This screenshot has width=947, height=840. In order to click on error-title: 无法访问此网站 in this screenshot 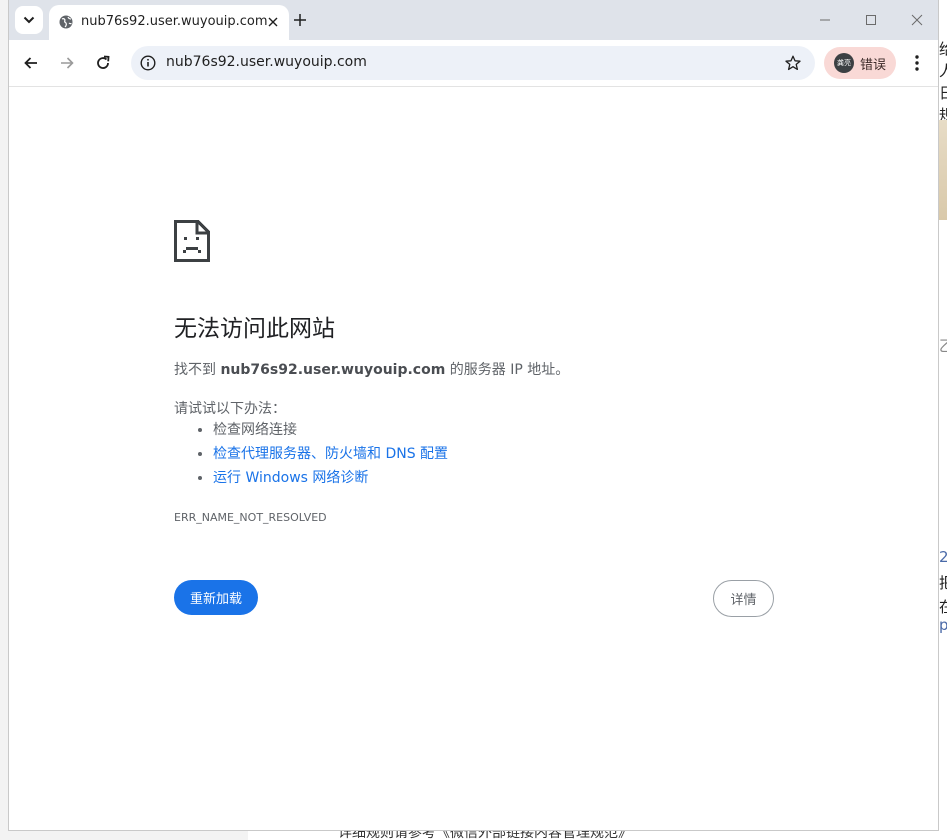, I will do `click(254, 329)`.